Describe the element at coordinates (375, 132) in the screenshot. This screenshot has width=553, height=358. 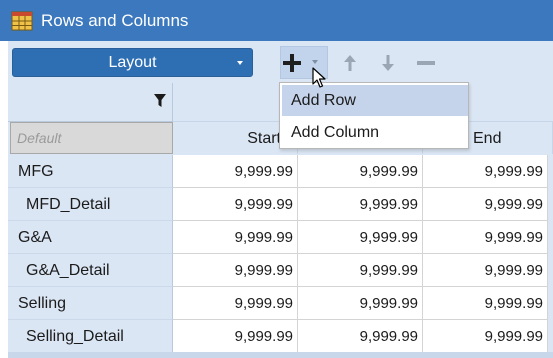
I see `menu-item-add-column: Add Column` at that location.